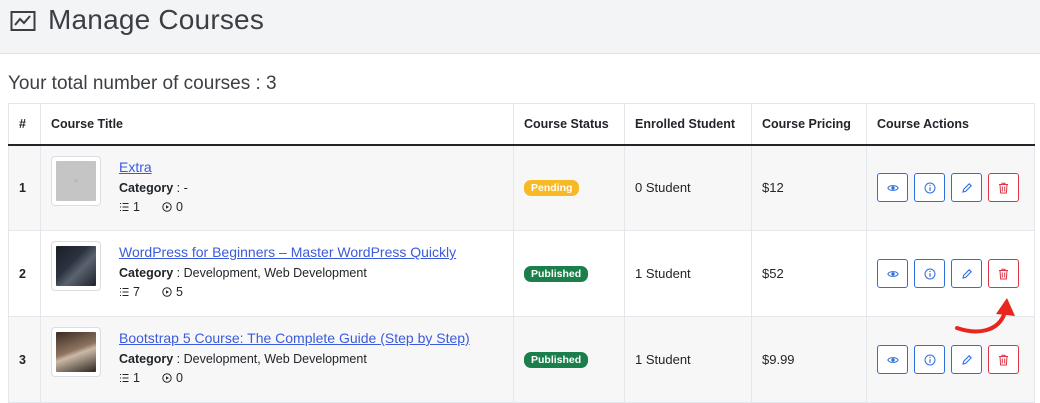  What do you see at coordinates (156, 19) in the screenshot?
I see `page-title: Manage Courses` at bounding box center [156, 19].